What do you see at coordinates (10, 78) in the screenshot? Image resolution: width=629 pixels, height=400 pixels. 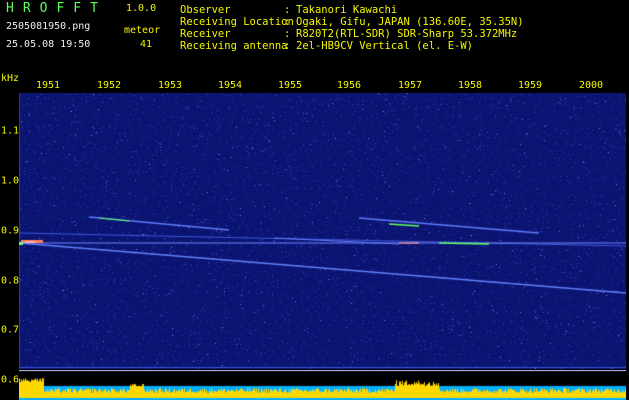 I see `y-axis-unit: kHz` at bounding box center [10, 78].